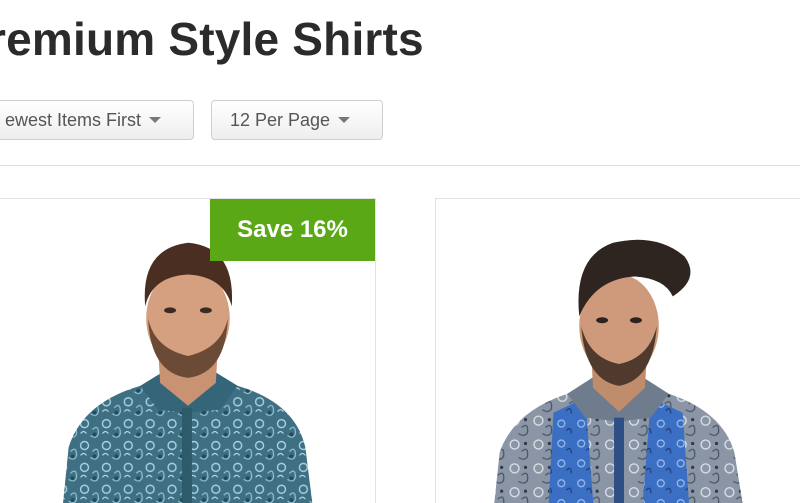 The width and height of the screenshot is (800, 503). What do you see at coordinates (212, 39) in the screenshot?
I see `page-title: remium Style Shirts` at bounding box center [212, 39].